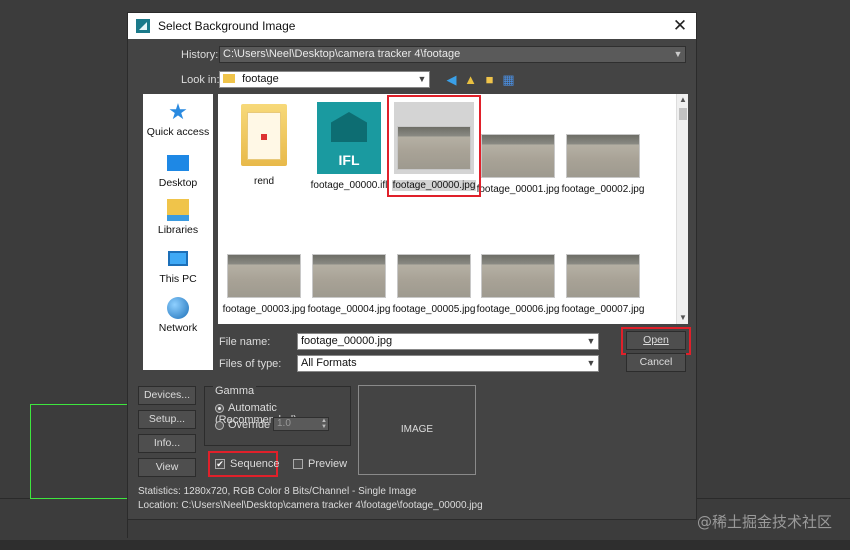  What do you see at coordinates (324, 79) in the screenshot?
I see `look-in-dropdown: footage ▼` at bounding box center [324, 79].